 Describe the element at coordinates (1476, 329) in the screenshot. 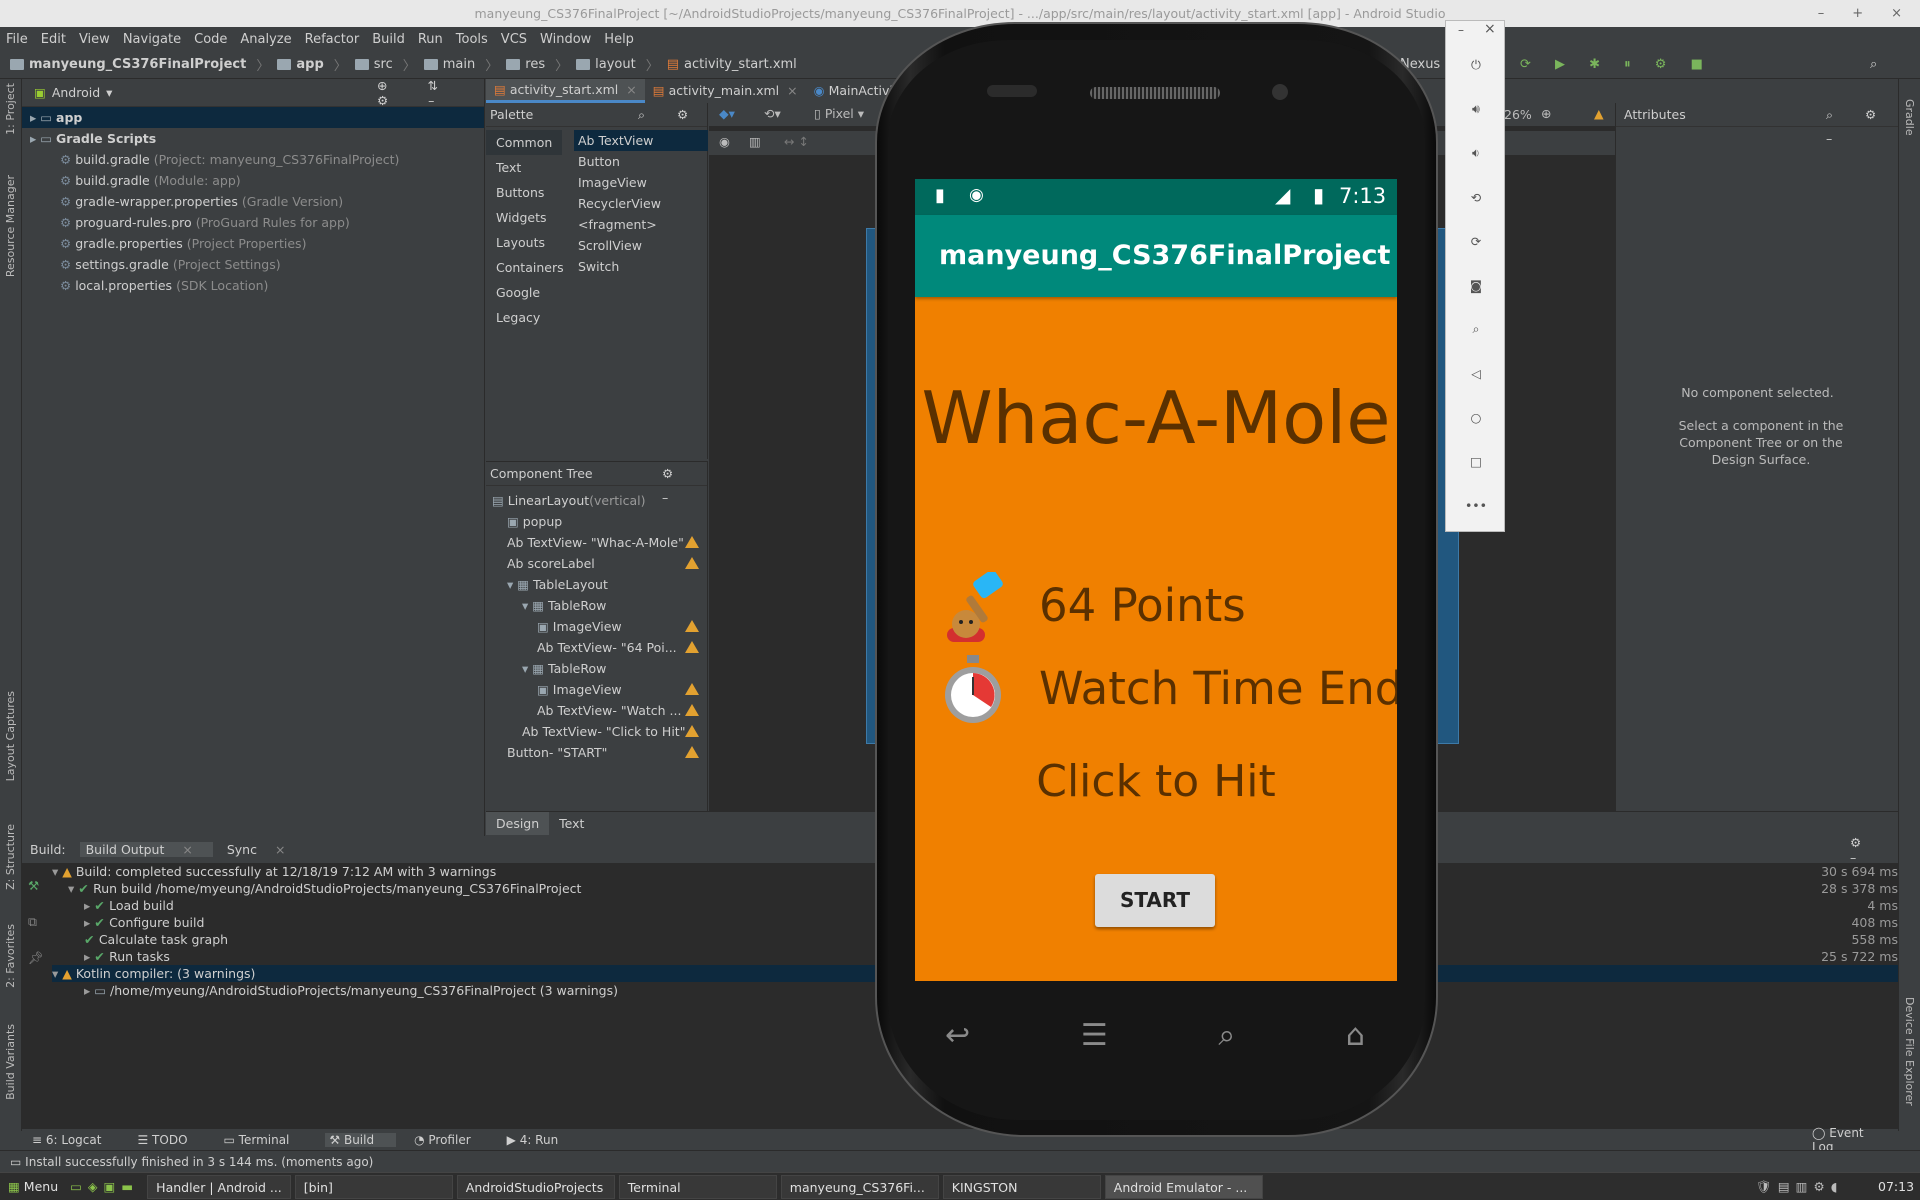

I see `zoom-icon: ⌕` at that location.